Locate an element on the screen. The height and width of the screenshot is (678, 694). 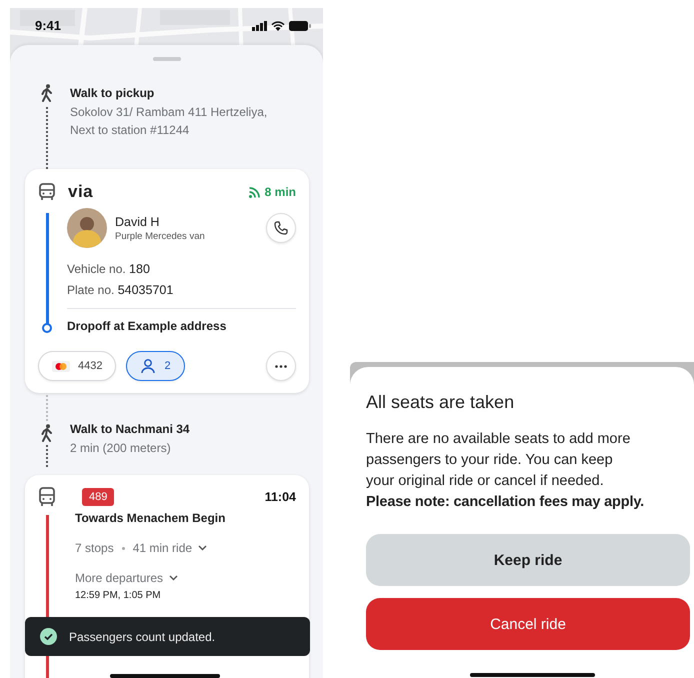
dialog-button: Keep ride is located at coordinates (528, 560).